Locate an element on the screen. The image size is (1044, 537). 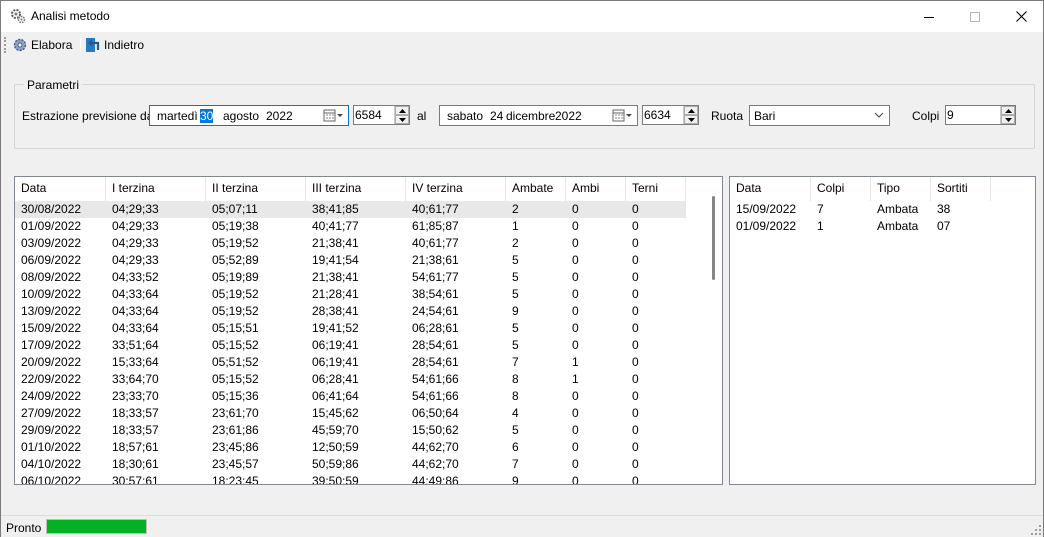
table-cell: 06;28;61 is located at coordinates (435, 328).